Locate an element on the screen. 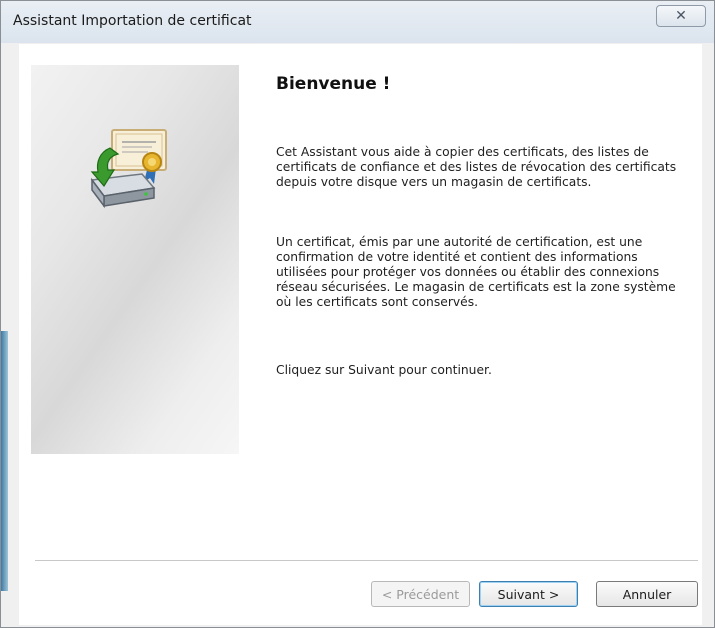  continue-instruction: Cliquez sur Suivant pour continuer. is located at coordinates (384, 370).